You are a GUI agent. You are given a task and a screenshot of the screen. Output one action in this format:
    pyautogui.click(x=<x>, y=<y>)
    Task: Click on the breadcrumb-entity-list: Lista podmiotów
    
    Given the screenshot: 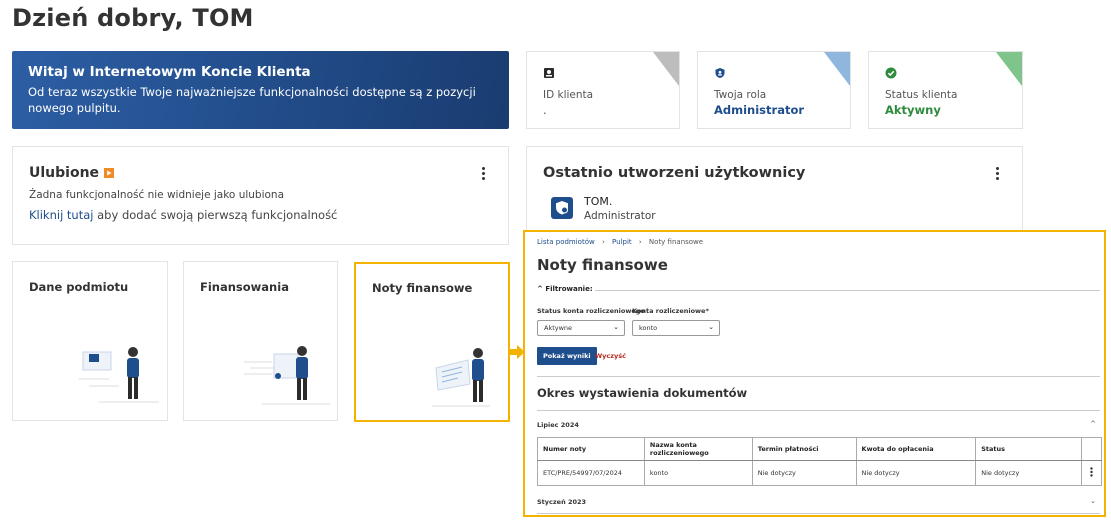 What is the action you would take?
    pyautogui.click(x=566, y=242)
    